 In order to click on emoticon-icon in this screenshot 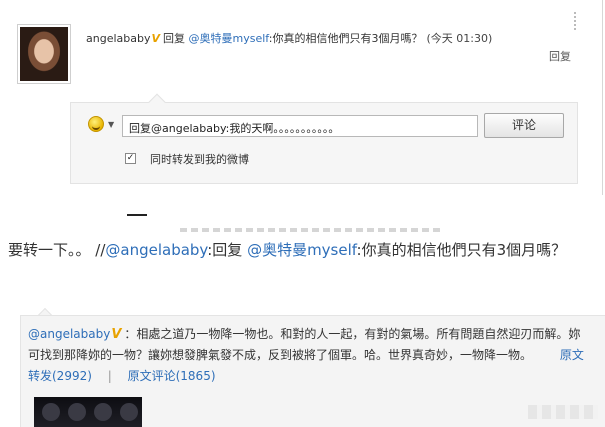, I will do `click(96, 124)`.